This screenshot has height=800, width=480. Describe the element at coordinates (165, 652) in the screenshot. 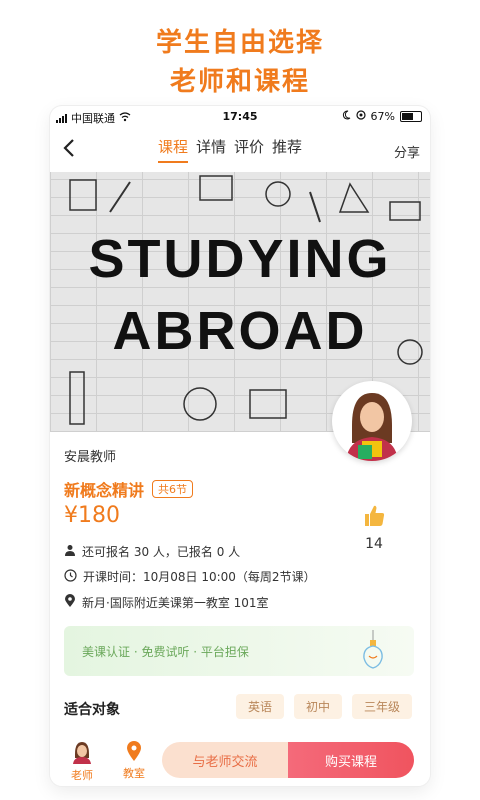

I see `guarantee-text: 美课认证 · 免费试听 · 平台担保` at that location.